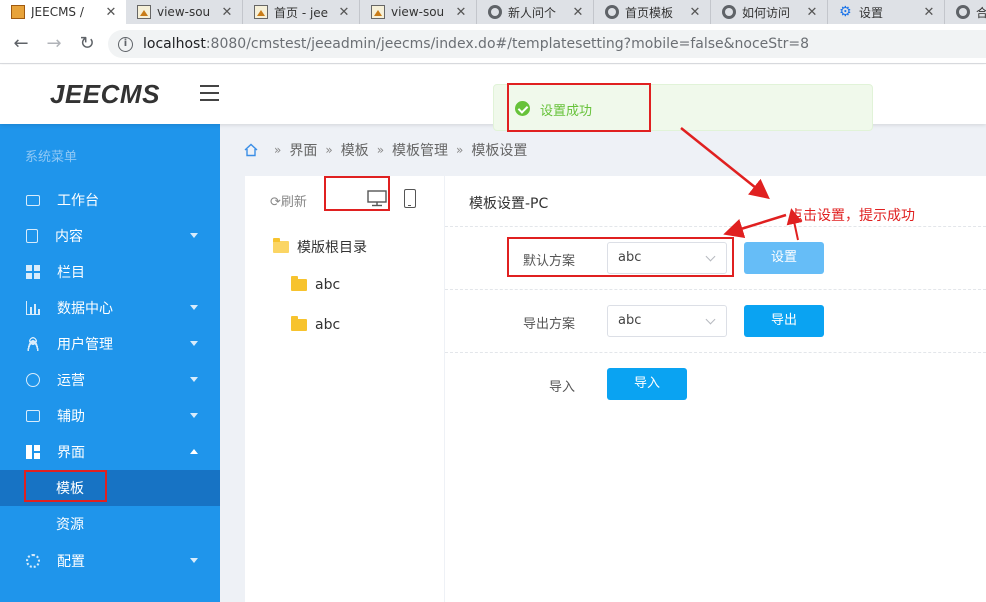 This screenshot has height=602, width=986. What do you see at coordinates (845, 12) in the screenshot?
I see `gear-favicon-icon: ⚙` at bounding box center [845, 12].